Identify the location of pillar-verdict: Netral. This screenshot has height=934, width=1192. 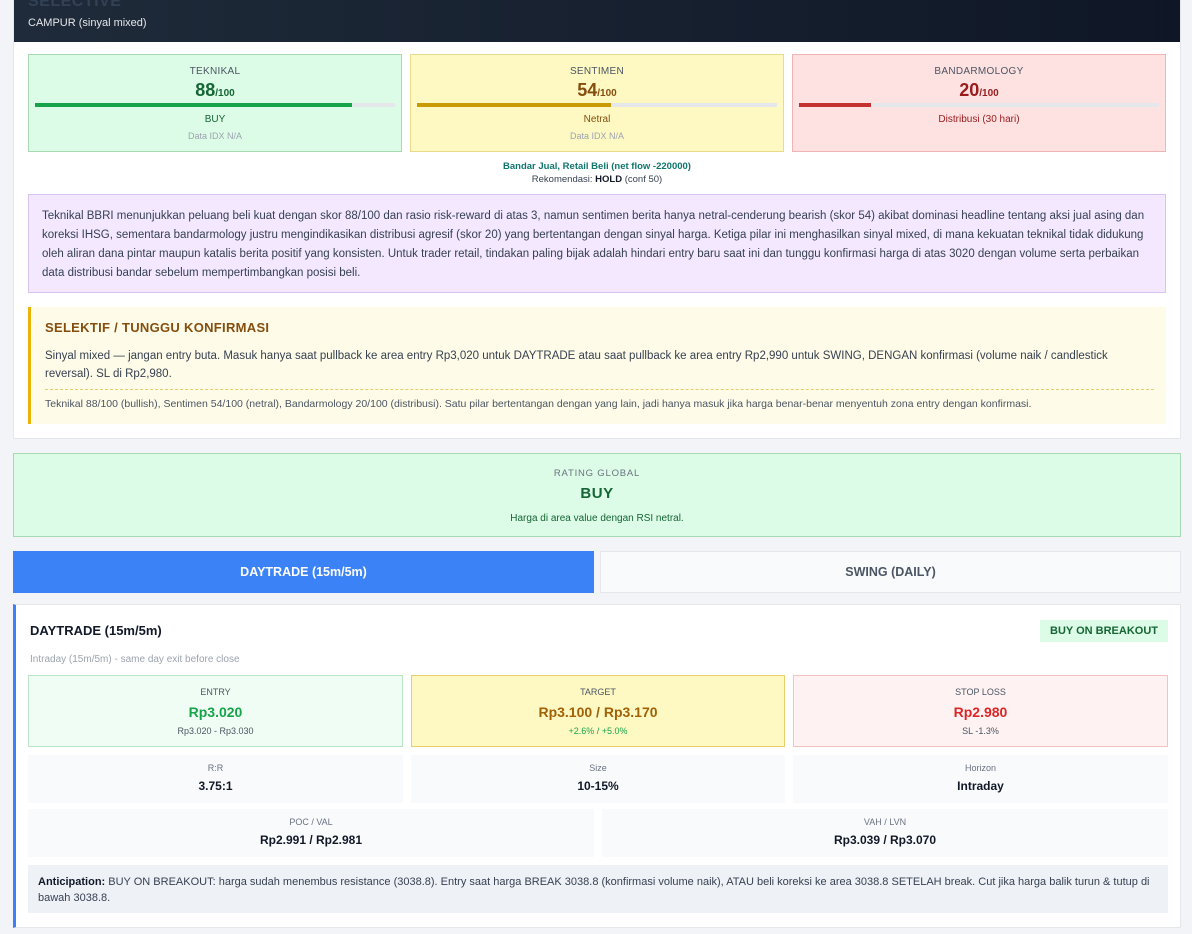
(597, 119).